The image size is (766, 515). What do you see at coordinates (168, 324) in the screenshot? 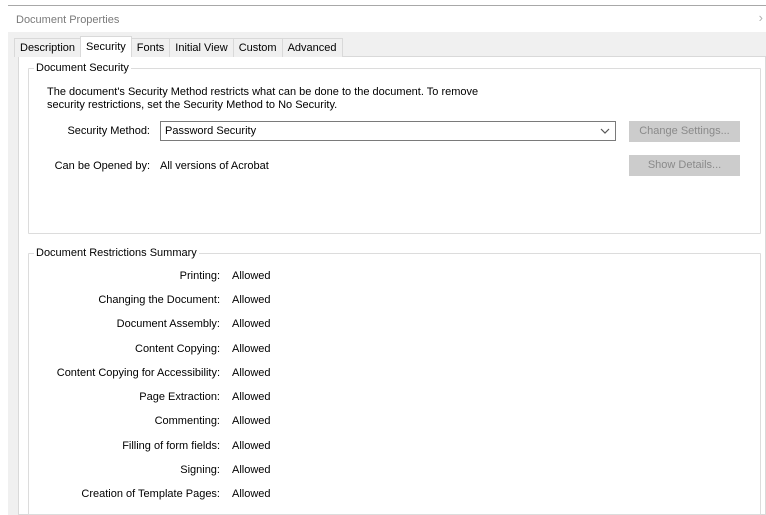
I see `restriction-label: Document Assembly:` at bounding box center [168, 324].